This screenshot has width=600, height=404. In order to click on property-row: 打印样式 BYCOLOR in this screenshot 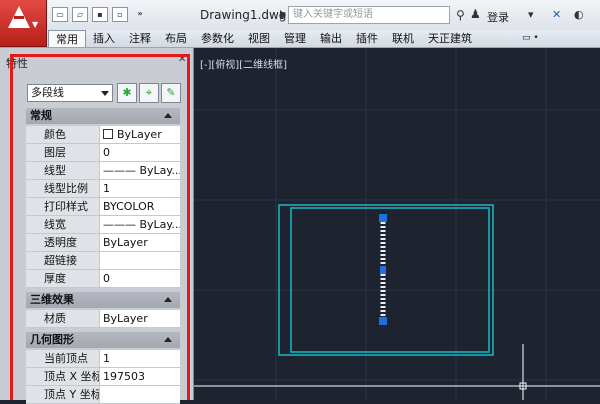, I will do `click(103, 207)`.